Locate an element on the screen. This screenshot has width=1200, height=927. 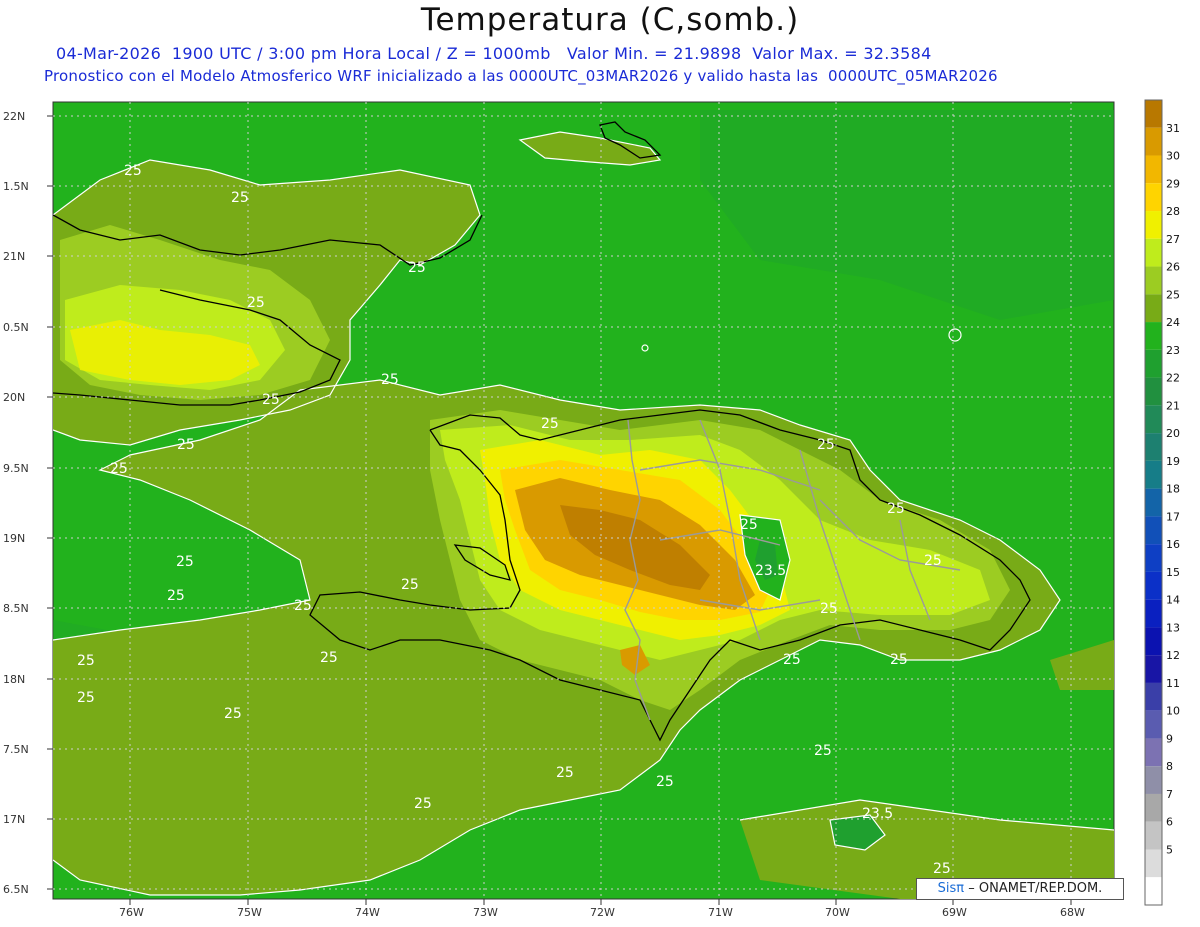
lon-axis: 76W 75W 74W 73W 72W 71W 70W 69W 68W is located at coordinates (602, 912).